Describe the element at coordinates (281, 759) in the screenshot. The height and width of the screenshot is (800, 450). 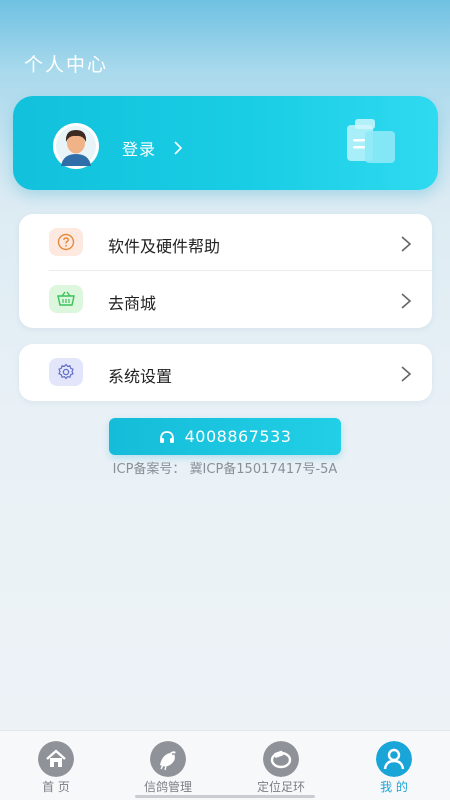
I see `ring-icon` at that location.